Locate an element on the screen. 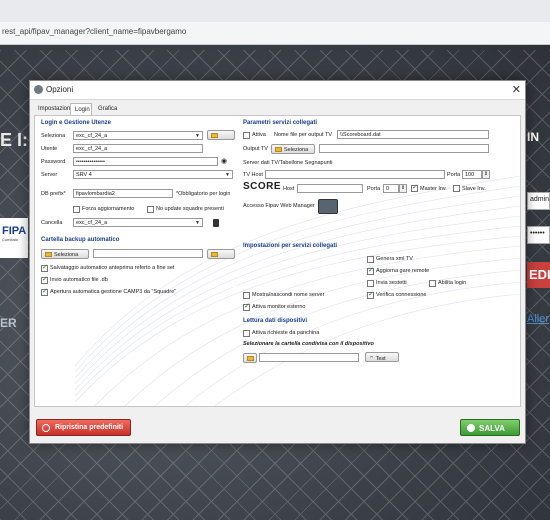  attiva-checkbox is located at coordinates (246, 135).